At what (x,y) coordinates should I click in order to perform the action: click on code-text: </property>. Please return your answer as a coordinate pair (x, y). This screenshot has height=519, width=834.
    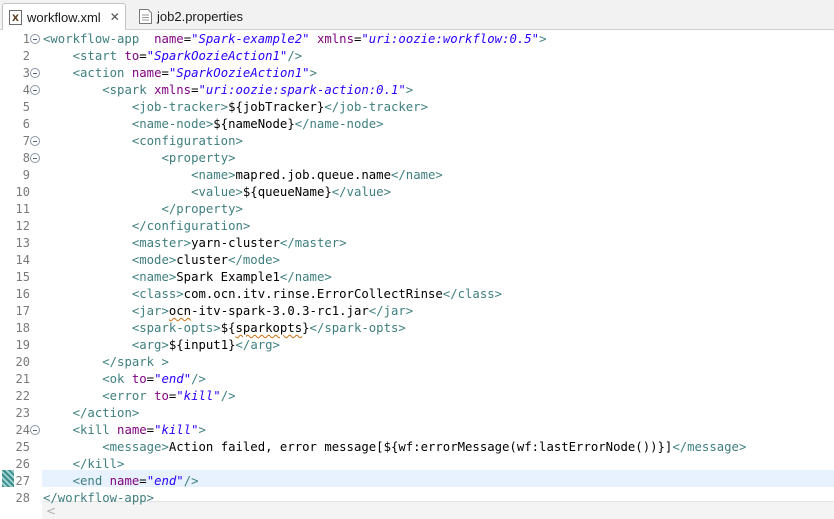
    Looking at the image, I should click on (142, 209).